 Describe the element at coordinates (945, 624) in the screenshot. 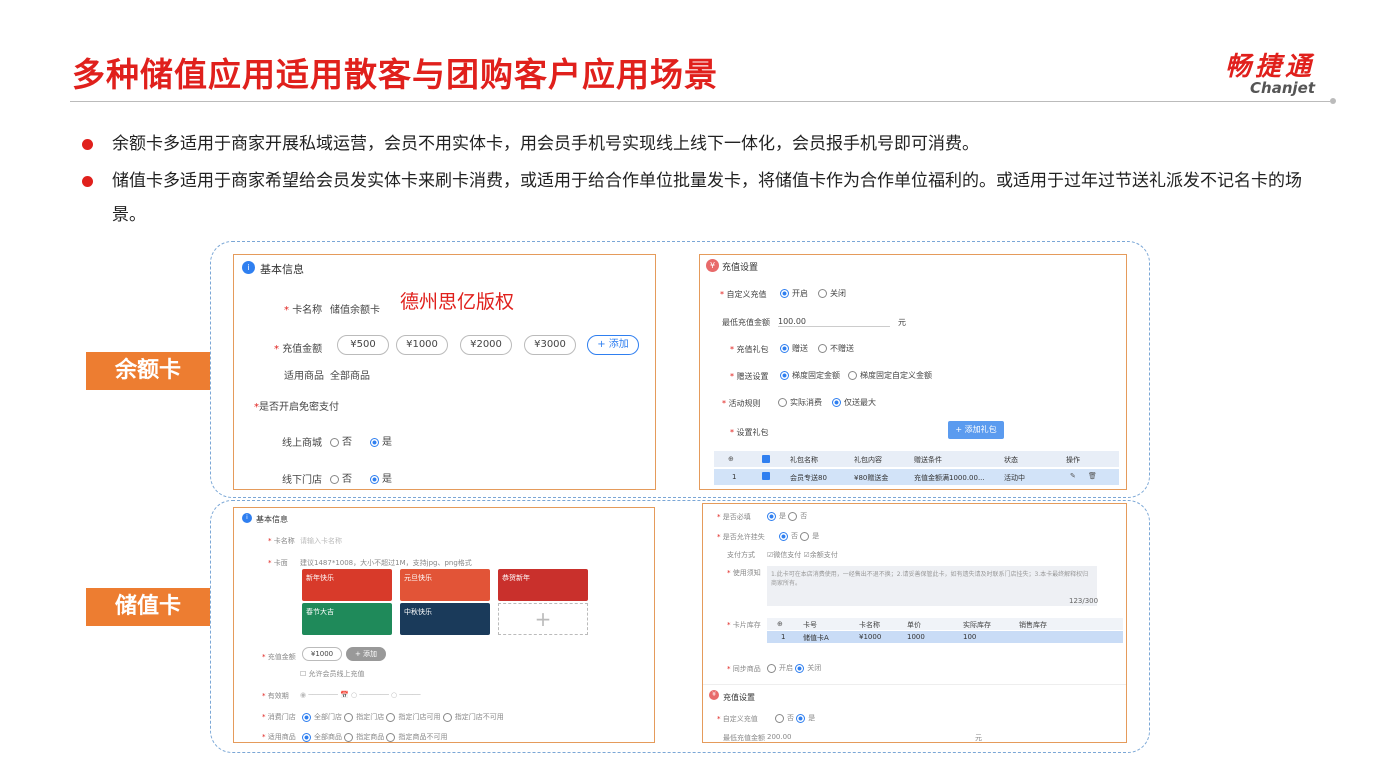

I see `stock-table-header: ⊕ 卡号 卡名称 单价 实际库存 销售库存` at that location.